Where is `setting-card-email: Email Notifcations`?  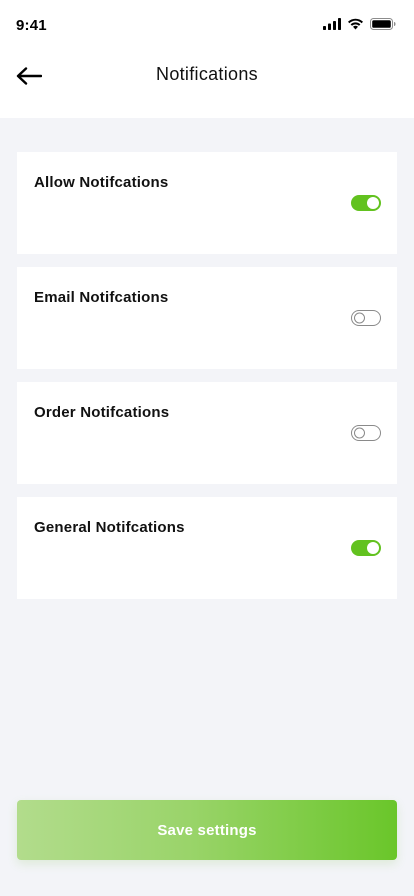 setting-card-email: Email Notifcations is located at coordinates (207, 318).